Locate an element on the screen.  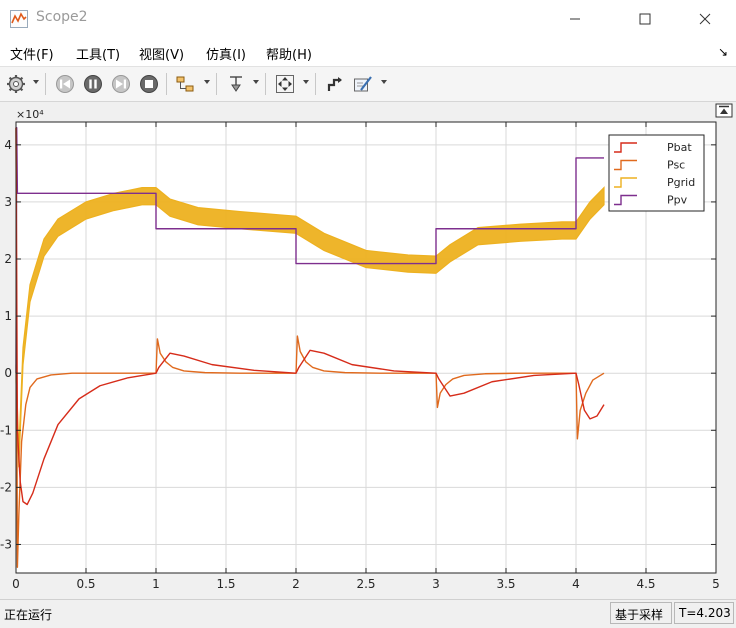
minimize-icon is located at coordinates (575, 19).